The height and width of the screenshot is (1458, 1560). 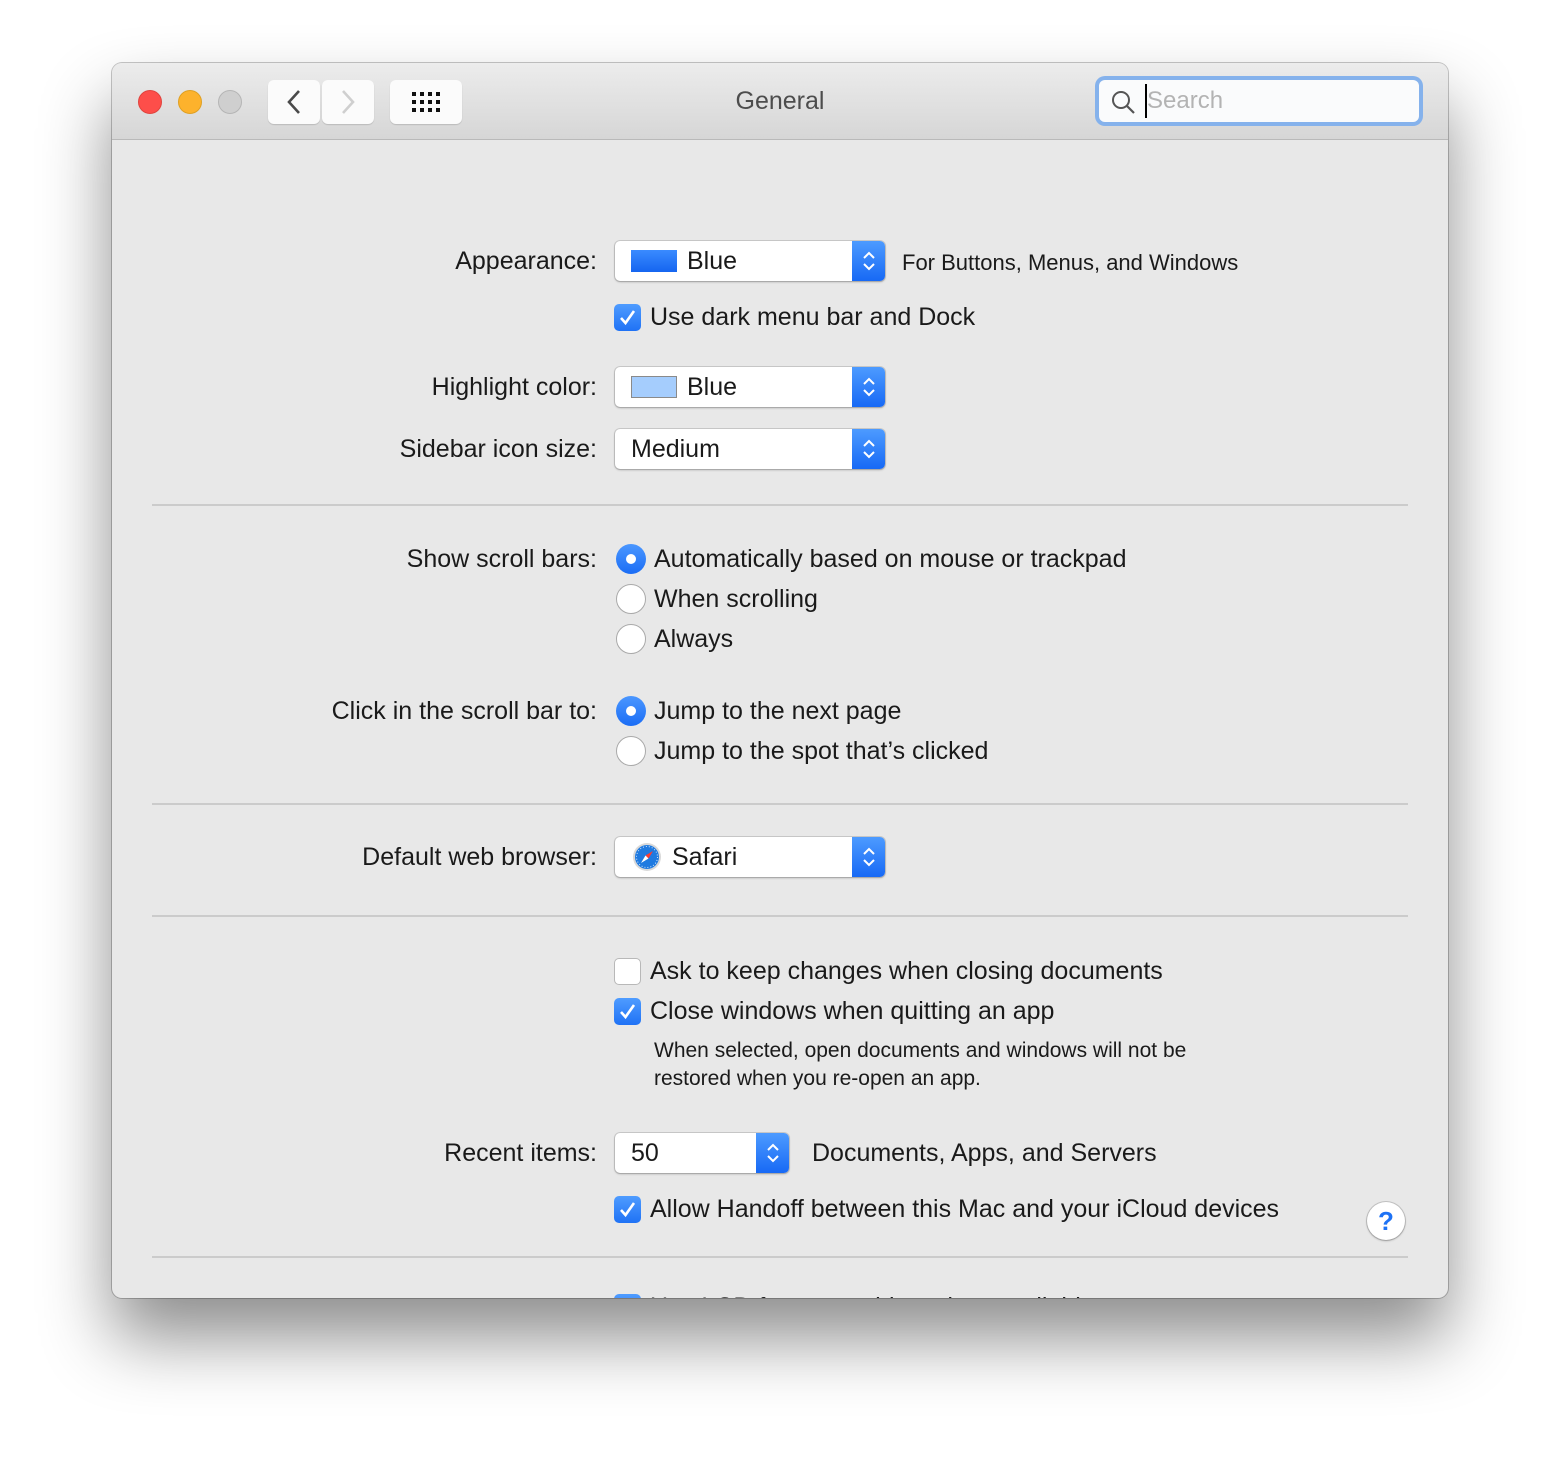 What do you see at coordinates (1070, 262) in the screenshot?
I see `appearance-note: For Buttons, Menus, and Windows` at bounding box center [1070, 262].